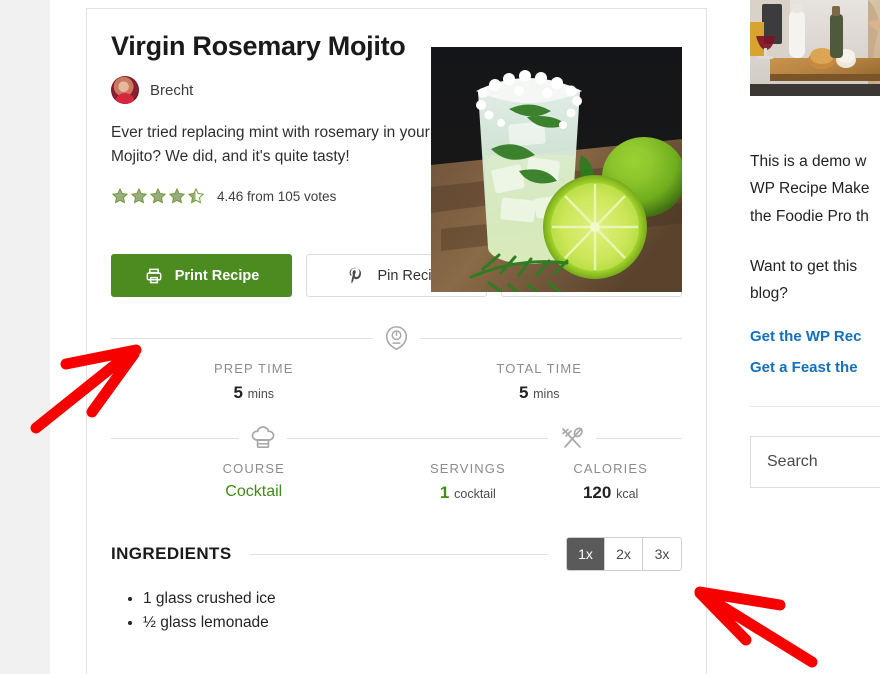 The height and width of the screenshot is (674, 880). I want to click on separator-rule-b, so click(417, 438).